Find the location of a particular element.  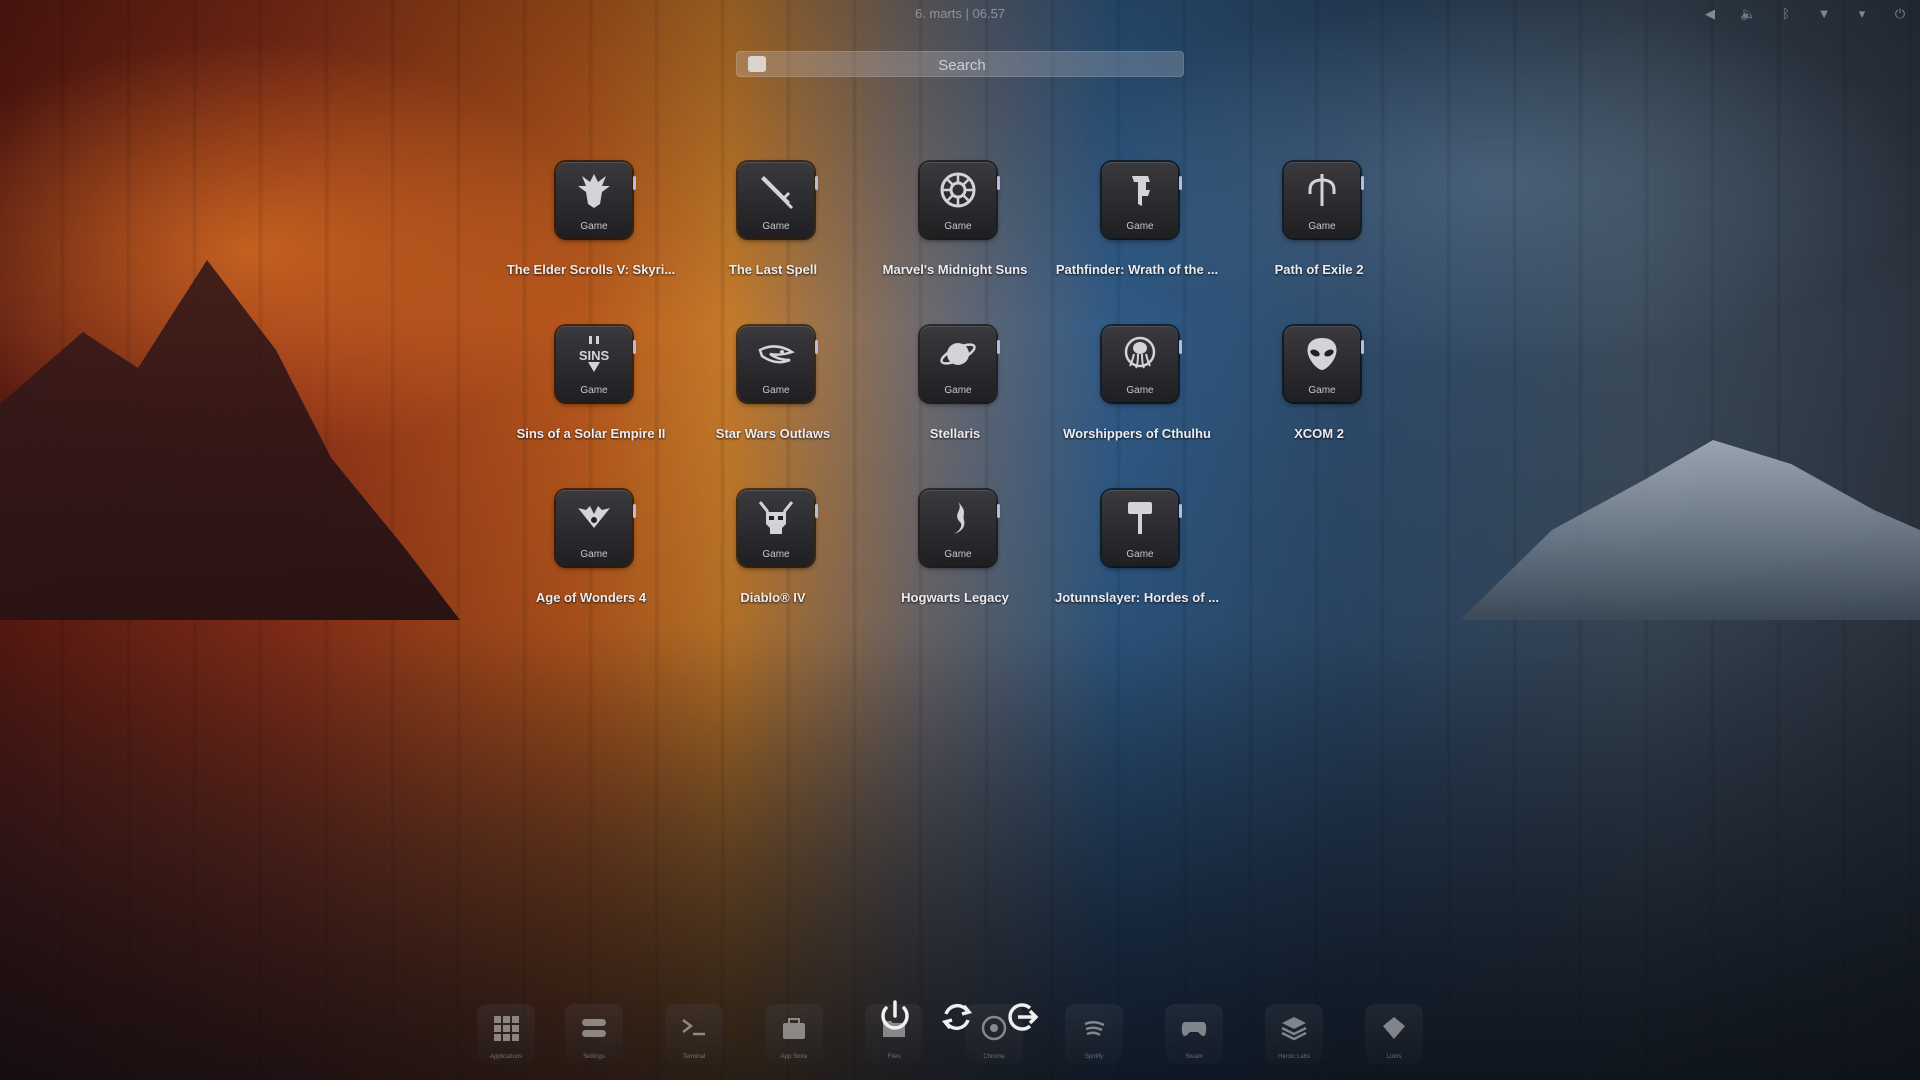

wallpaper-mountain-left is located at coordinates (230, 440).